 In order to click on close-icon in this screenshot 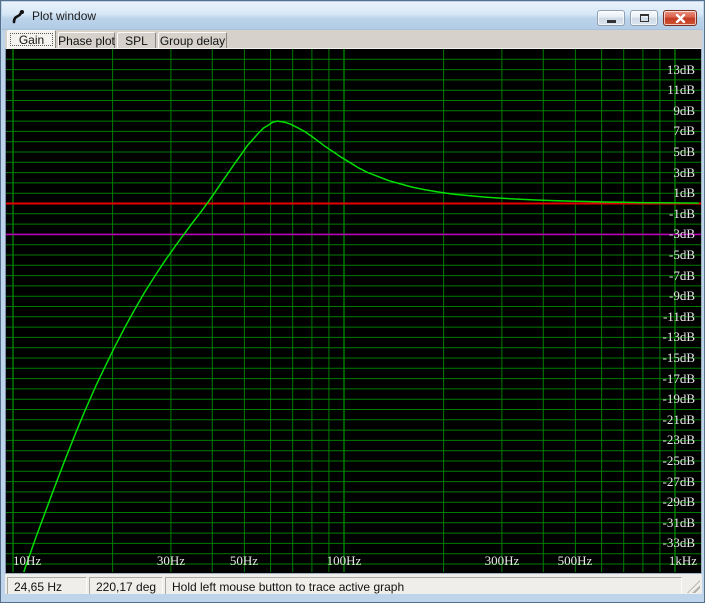, I will do `click(680, 18)`.